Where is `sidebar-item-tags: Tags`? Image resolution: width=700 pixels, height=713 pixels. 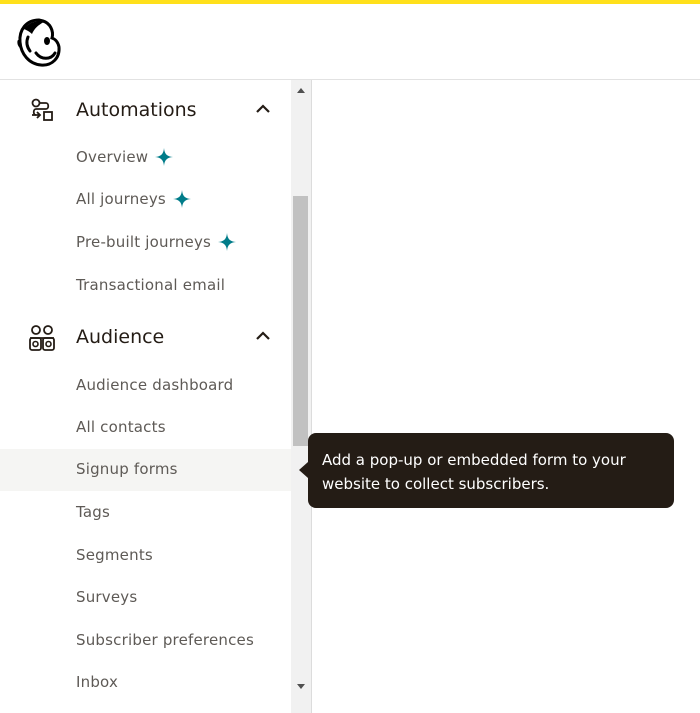
sidebar-item-tags: Tags is located at coordinates (145, 513).